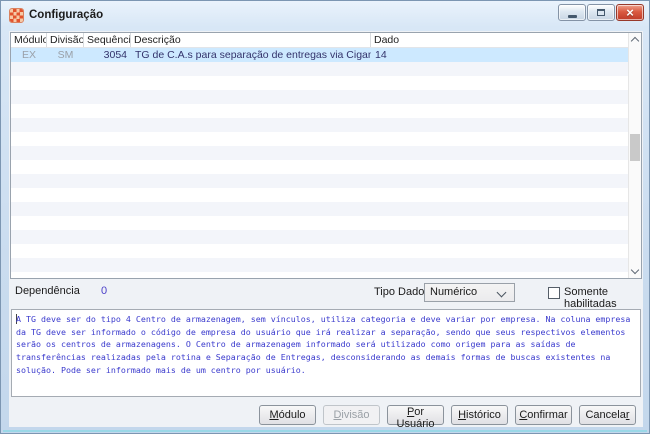  Describe the element at coordinates (635, 147) in the screenshot. I see `scrollbar-thumb` at that location.